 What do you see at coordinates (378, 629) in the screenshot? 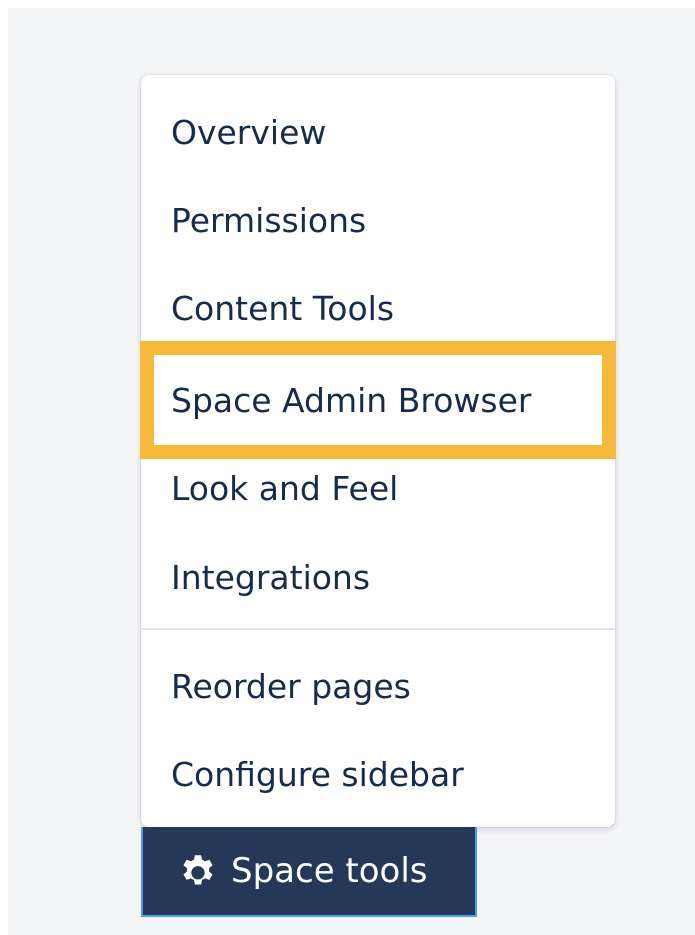
I see `menu-divider` at bounding box center [378, 629].